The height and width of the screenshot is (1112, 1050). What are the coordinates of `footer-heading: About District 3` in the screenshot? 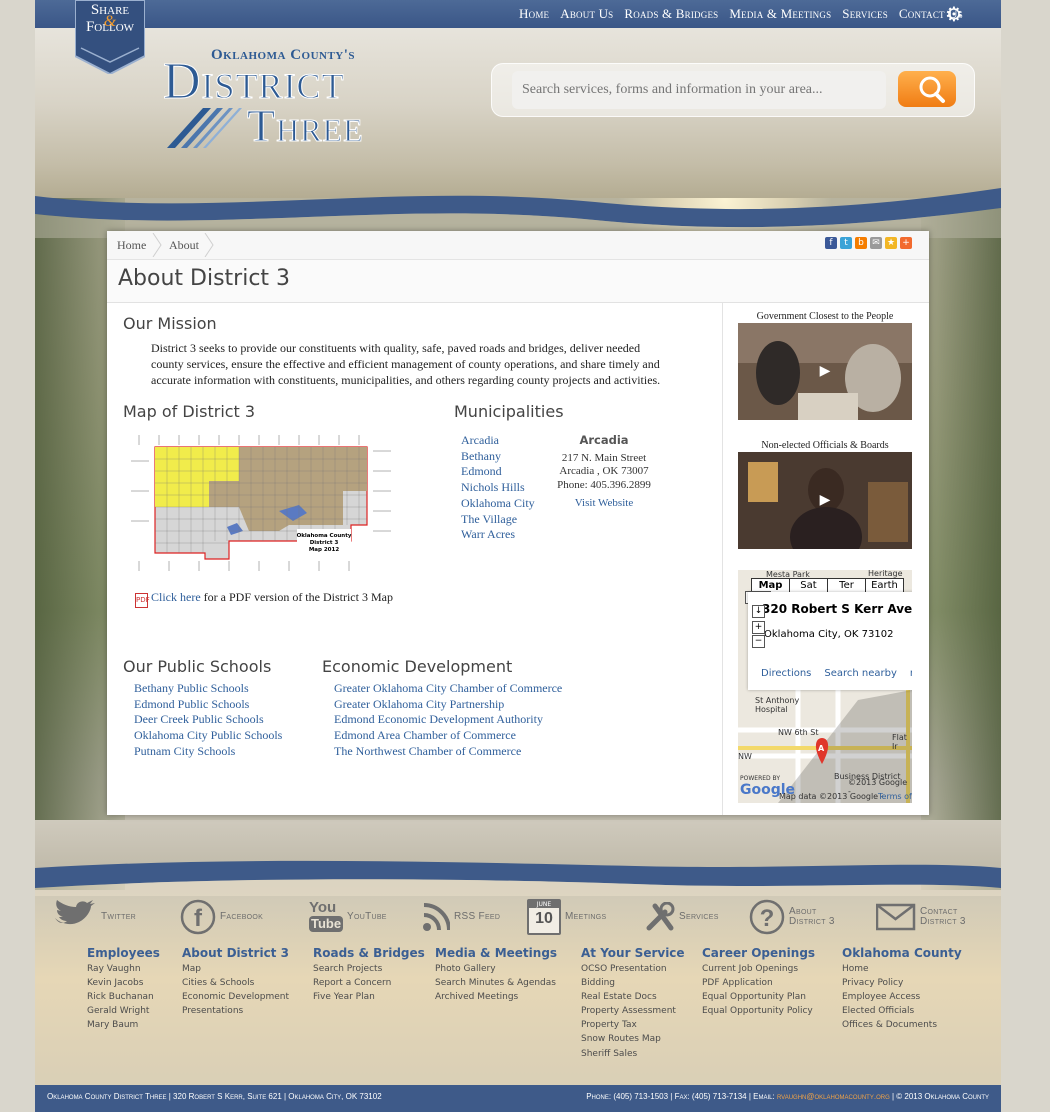 It's located at (235, 953).